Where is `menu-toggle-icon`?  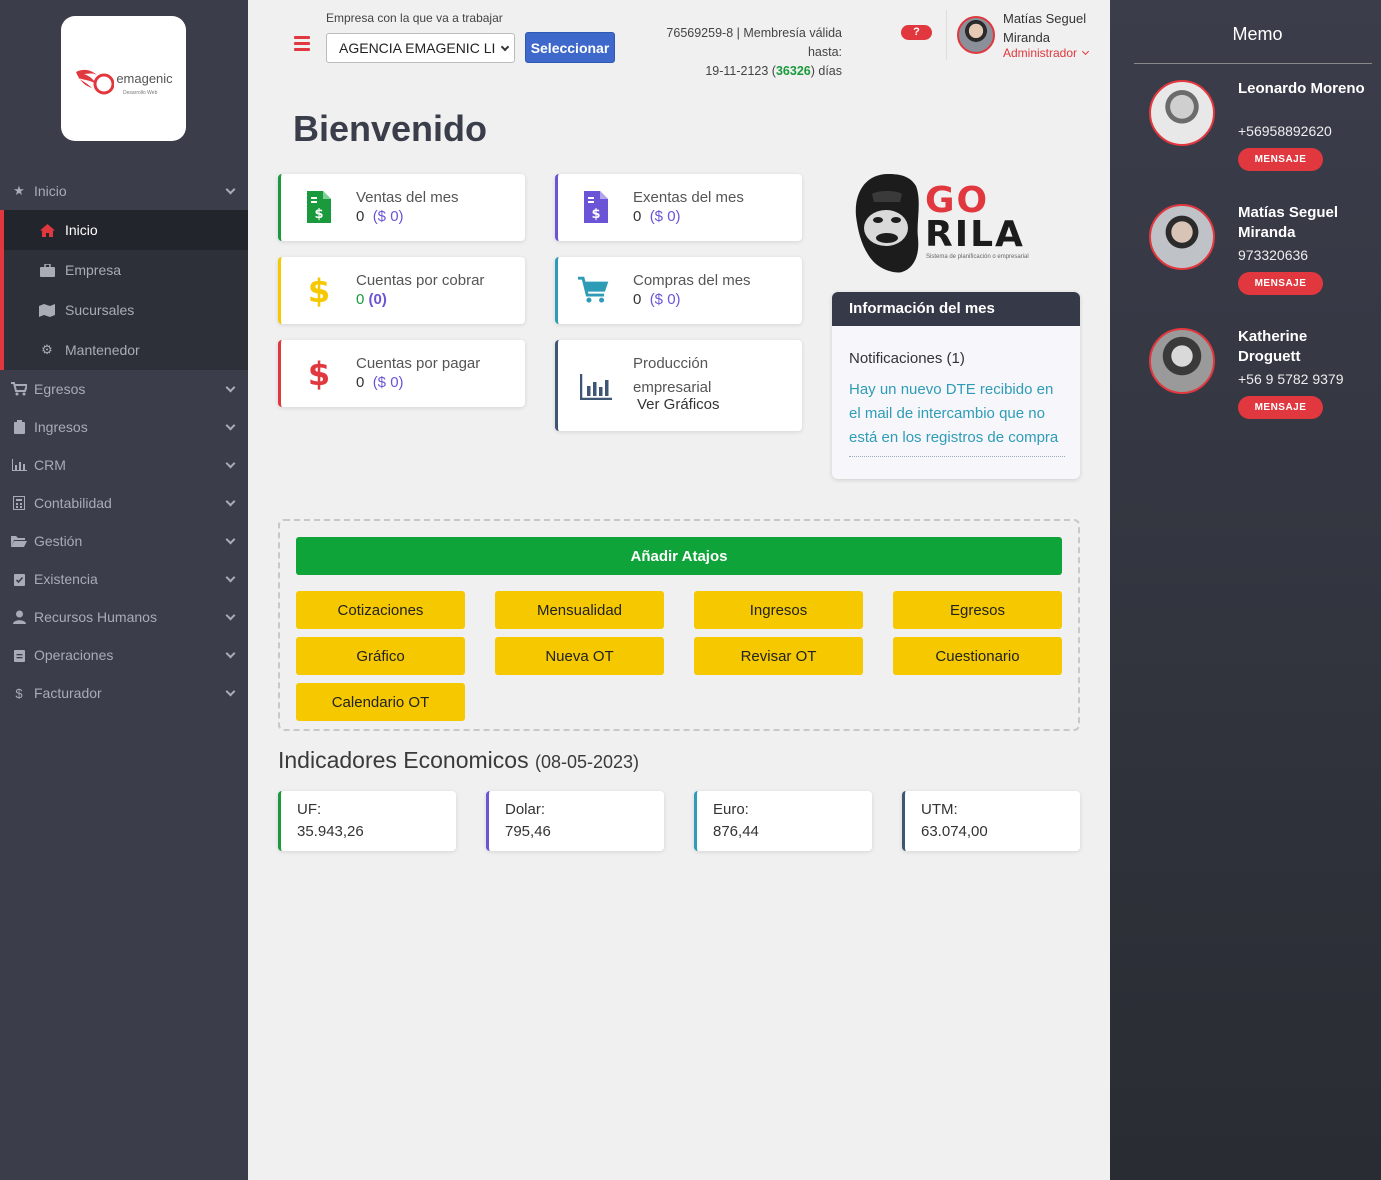 menu-toggle-icon is located at coordinates (302, 45).